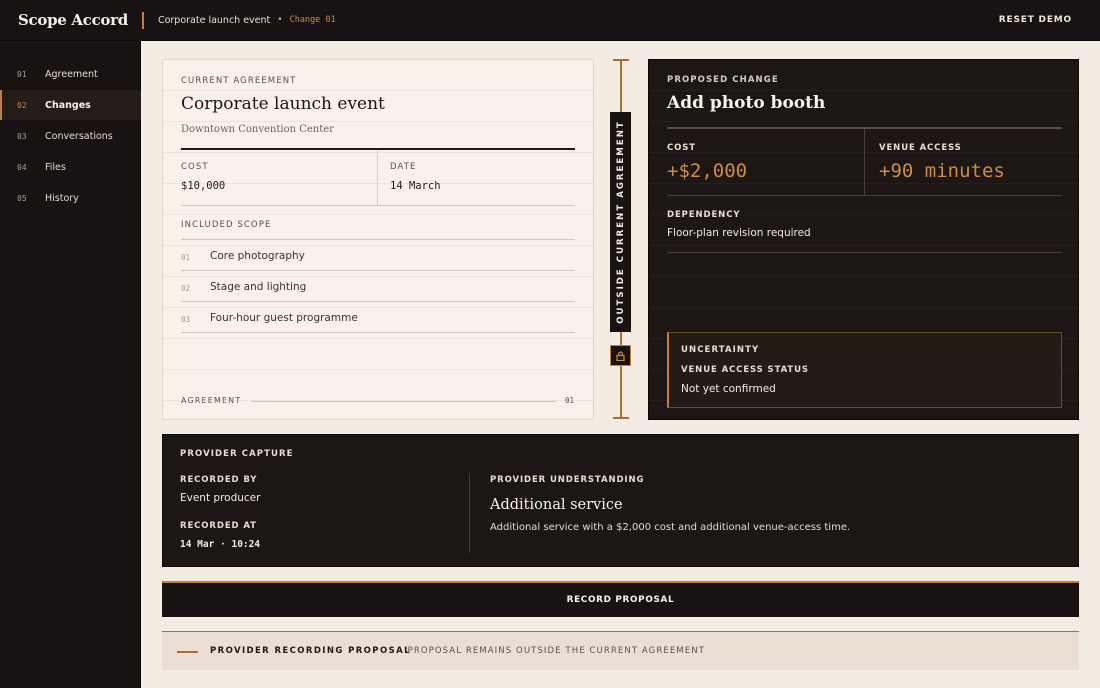 This screenshot has width=1100, height=688. I want to click on status-dash, so click(187, 652).